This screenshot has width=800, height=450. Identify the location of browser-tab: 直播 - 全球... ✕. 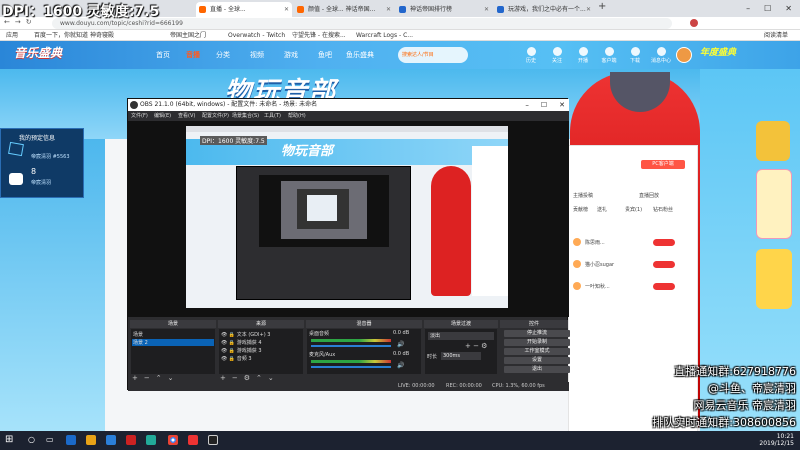
(244, 9).